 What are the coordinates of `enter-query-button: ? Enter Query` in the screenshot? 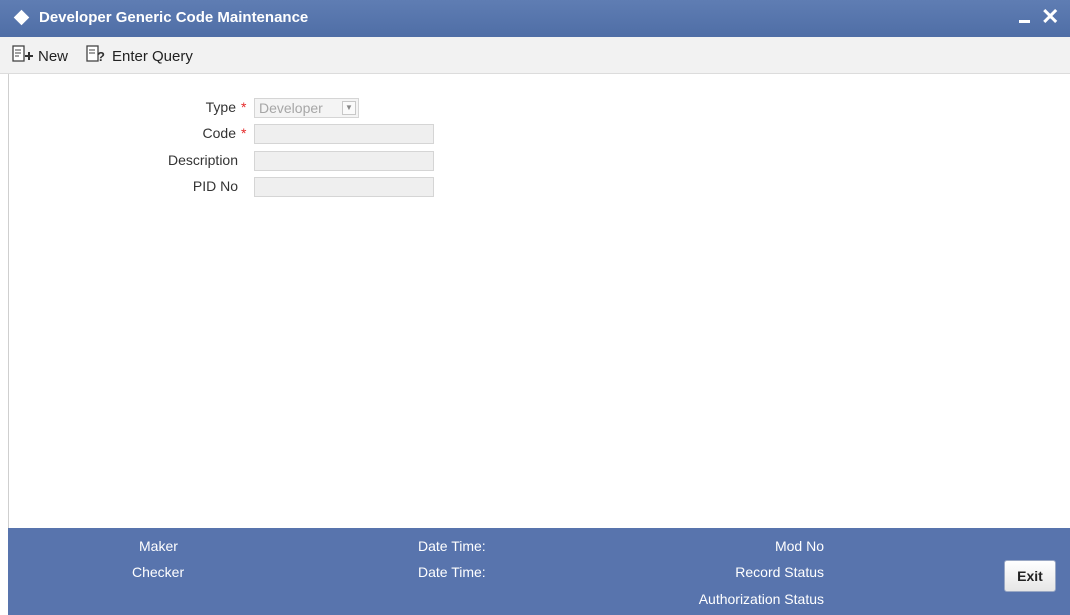 It's located at (139, 56).